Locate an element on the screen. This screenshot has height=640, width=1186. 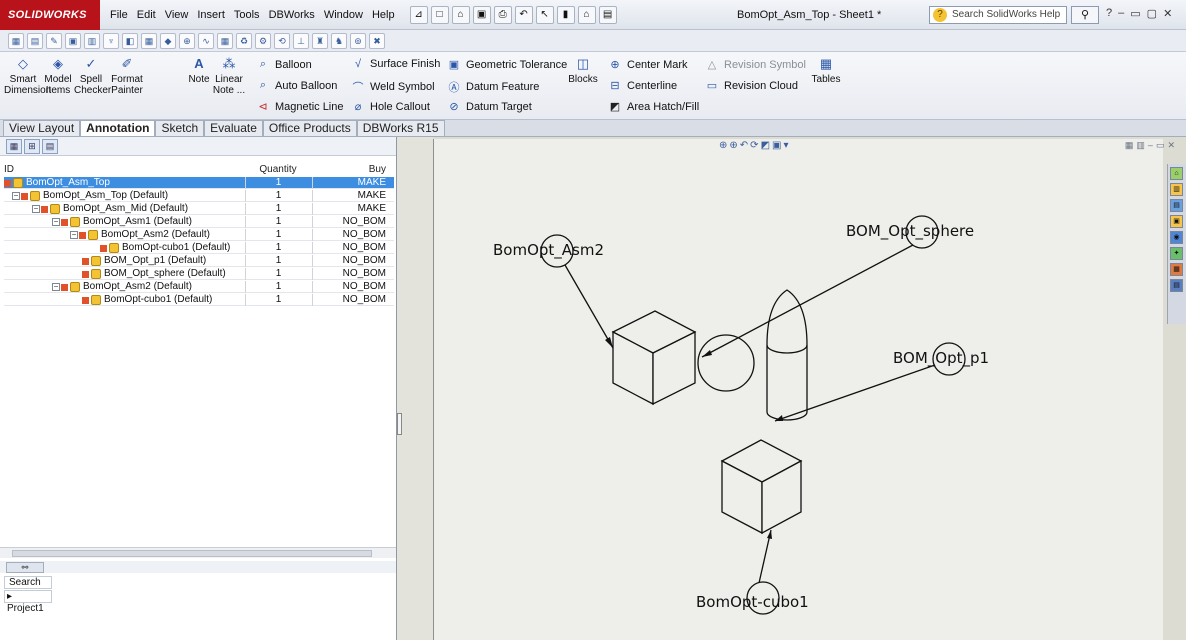
smart-dimension-button: ◇ Smart Dimension is located at coordinates (27, 76).